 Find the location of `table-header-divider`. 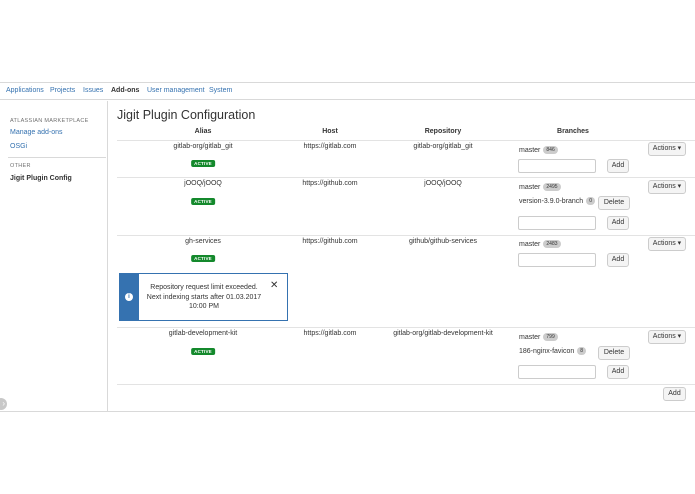

table-header-divider is located at coordinates (406, 140).